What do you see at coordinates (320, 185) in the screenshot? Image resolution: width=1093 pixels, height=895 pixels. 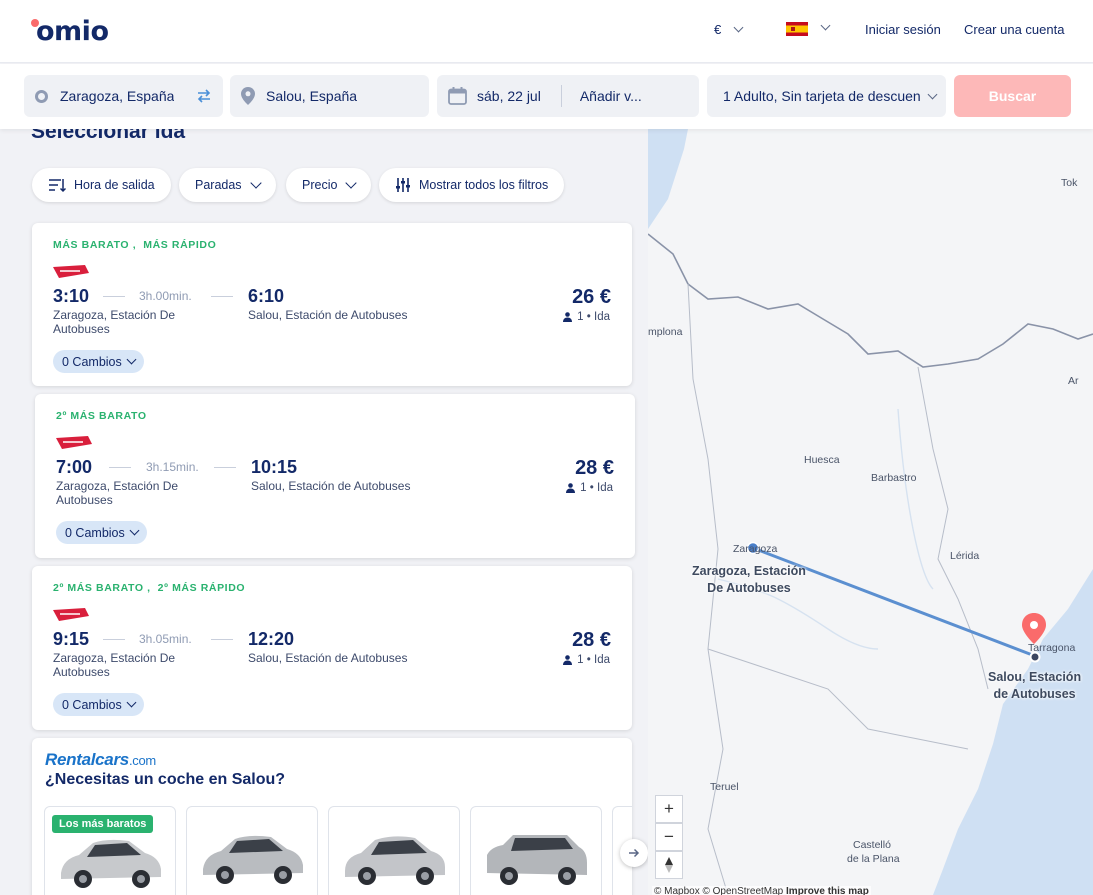 I see `filter-label: Precio` at bounding box center [320, 185].